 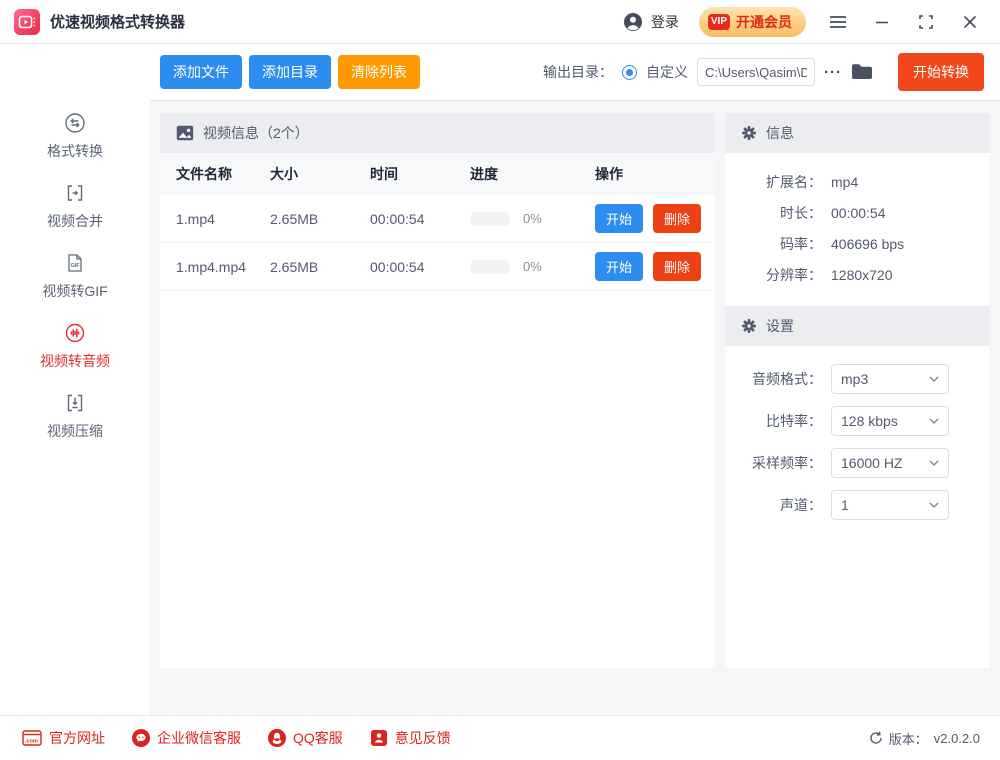 I want to click on output-directory-label: 输出目录：, so click(x=578, y=72).